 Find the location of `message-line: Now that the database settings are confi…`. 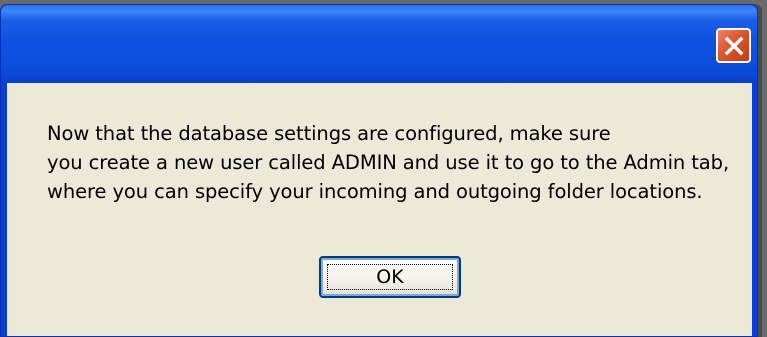

message-line: Now that the database settings are confi… is located at coordinates (329, 133).